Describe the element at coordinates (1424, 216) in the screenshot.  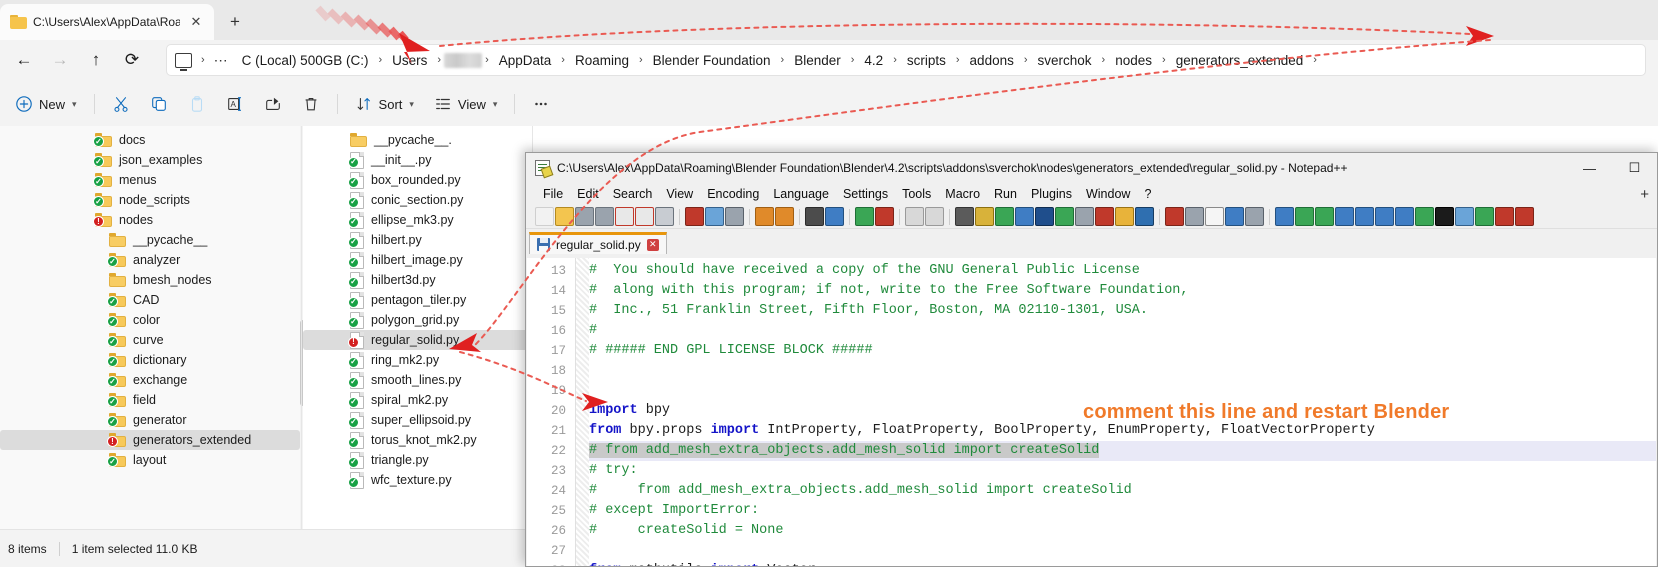
I see `toolbar-bm-copy-icon` at that location.